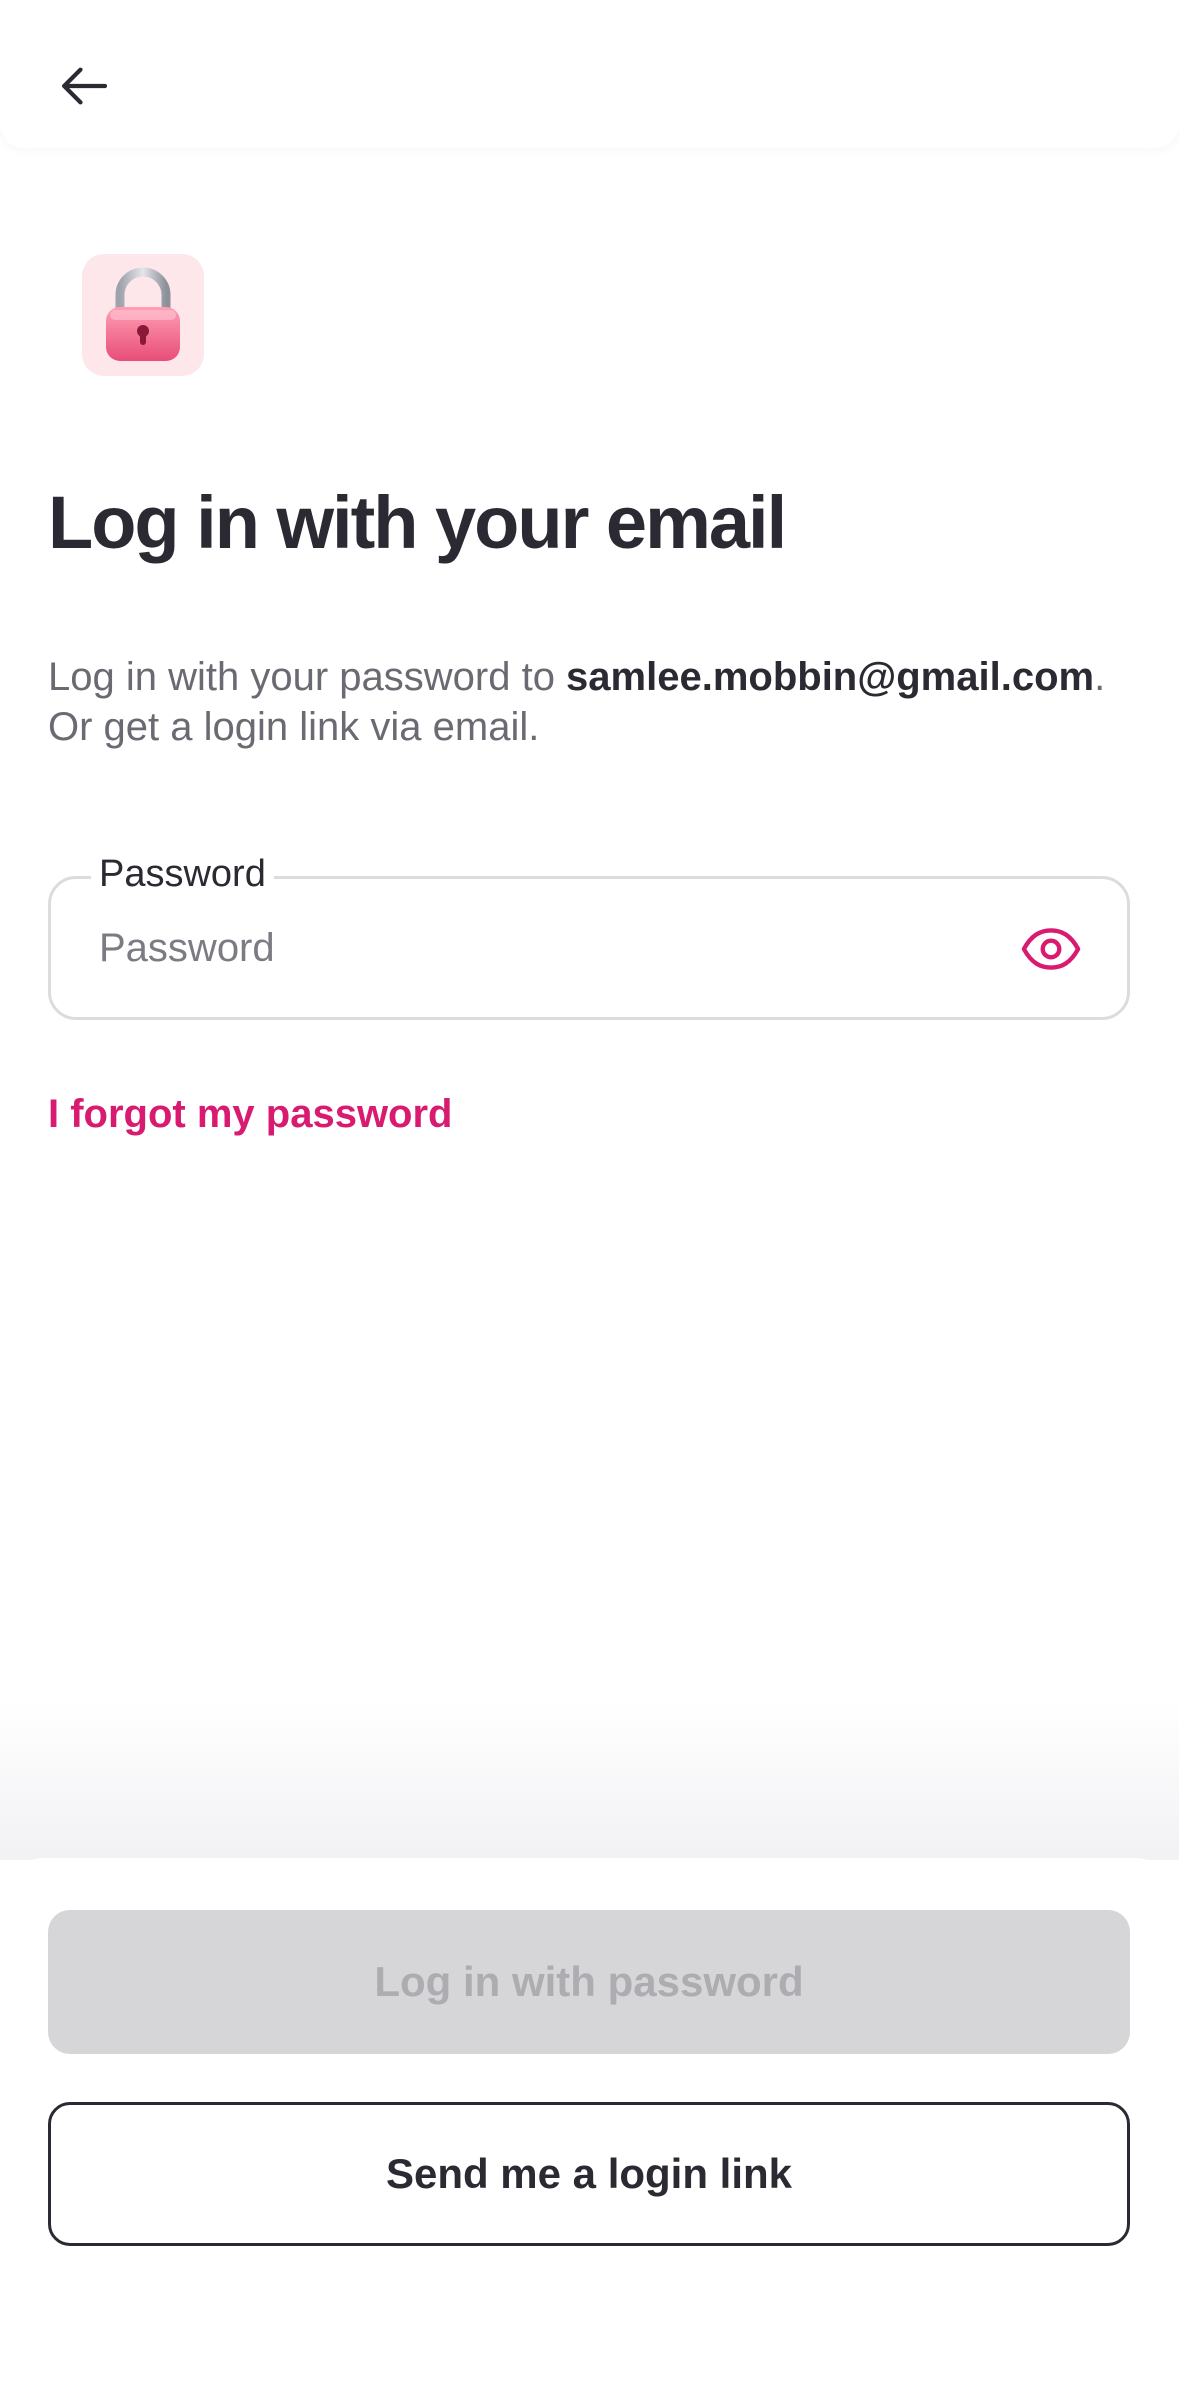  I want to click on password-input, so click(549, 948).